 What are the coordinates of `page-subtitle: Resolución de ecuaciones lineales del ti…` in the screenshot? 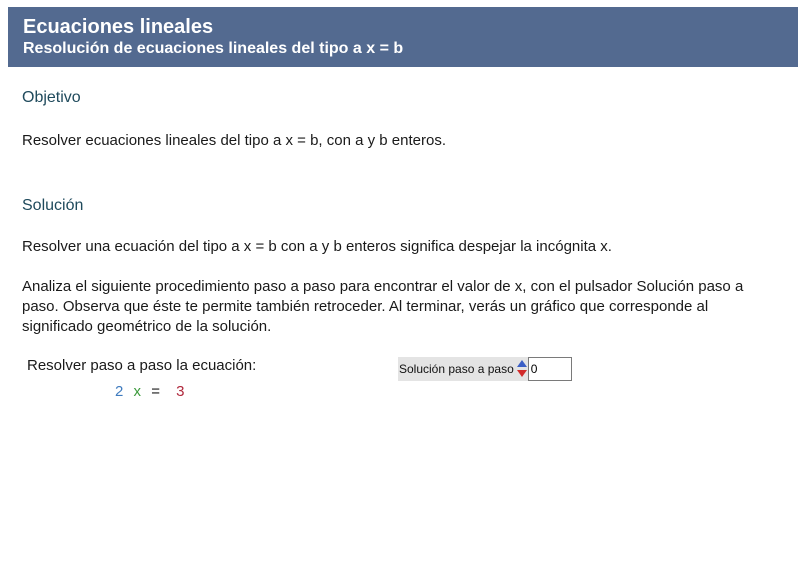 It's located at (213, 48).